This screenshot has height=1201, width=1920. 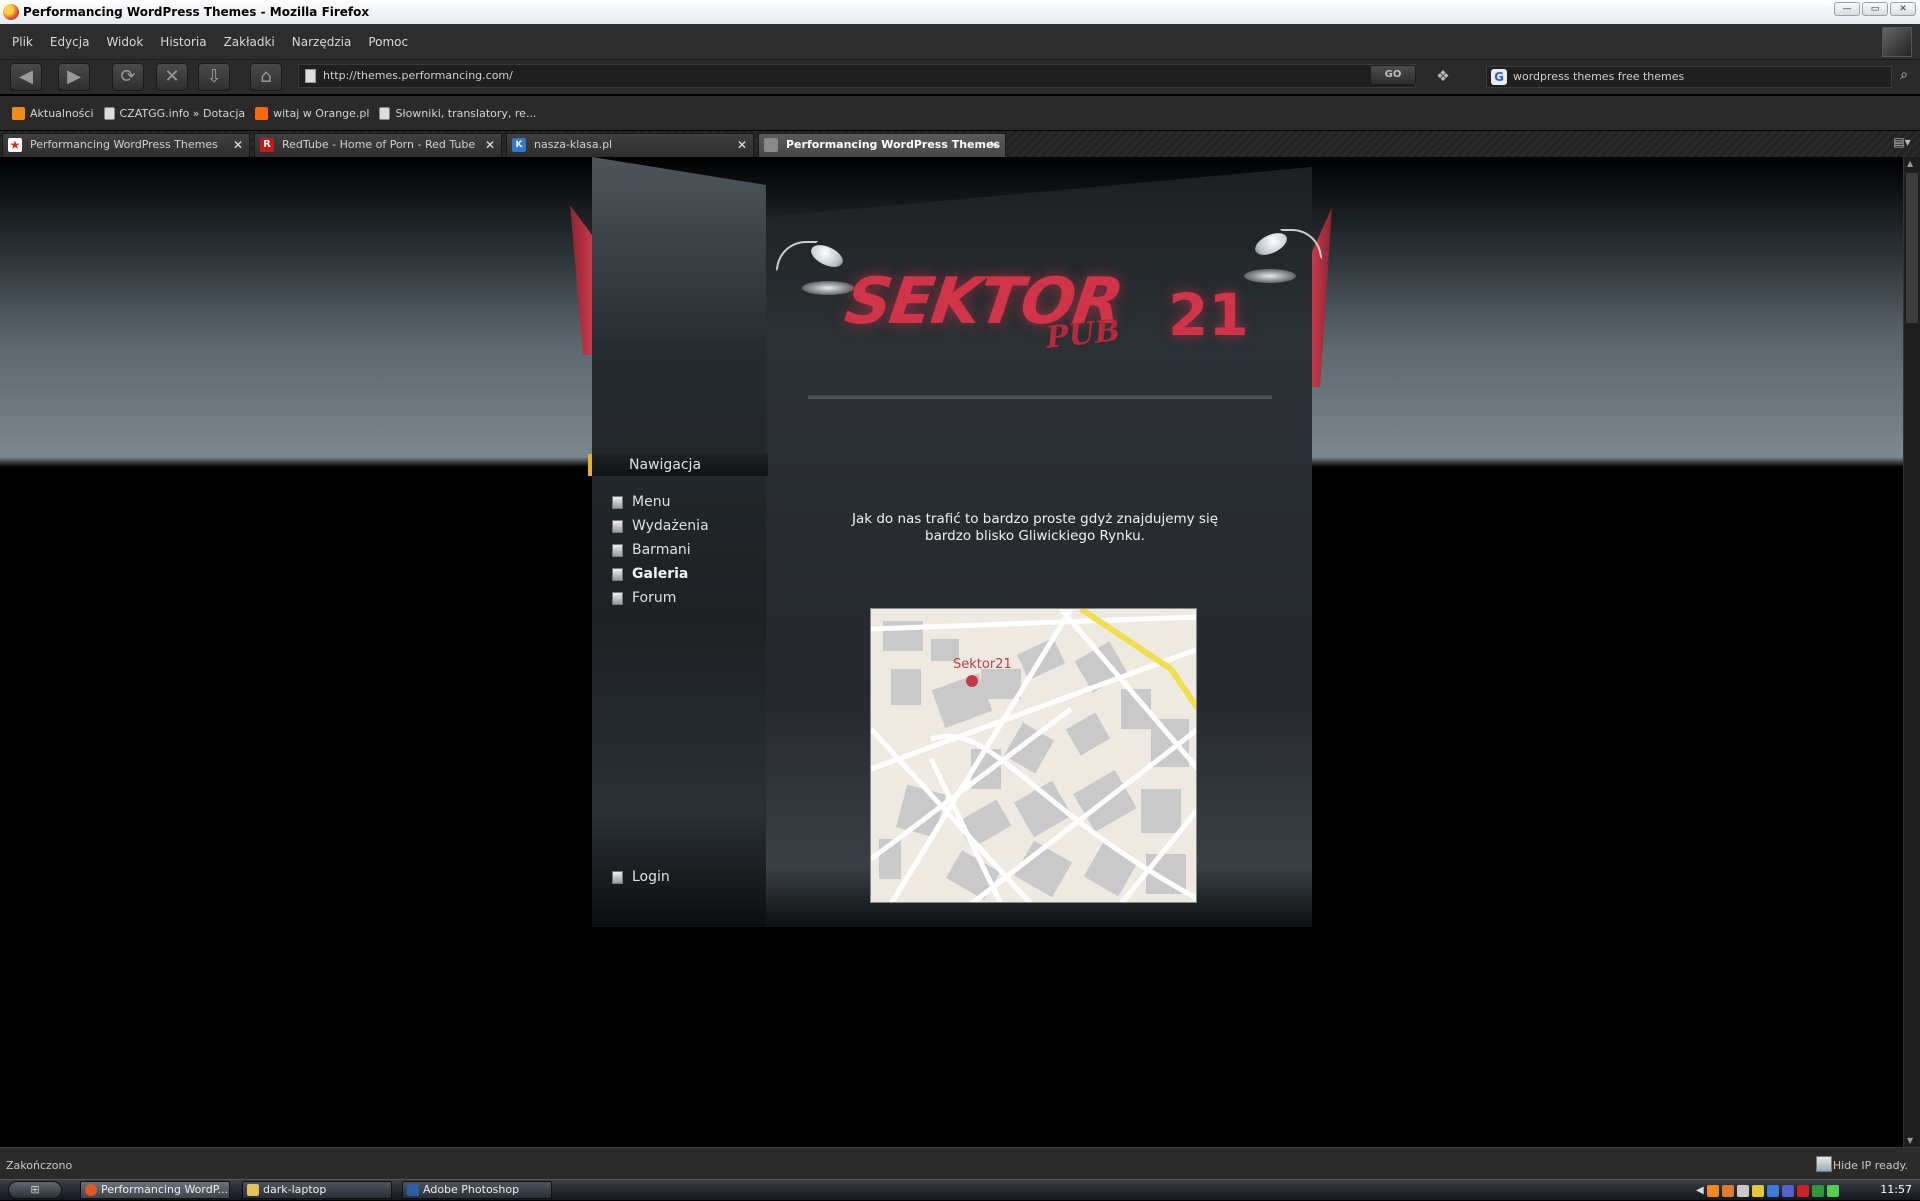 What do you see at coordinates (128, 77) in the screenshot?
I see `reload-button: ⟳` at bounding box center [128, 77].